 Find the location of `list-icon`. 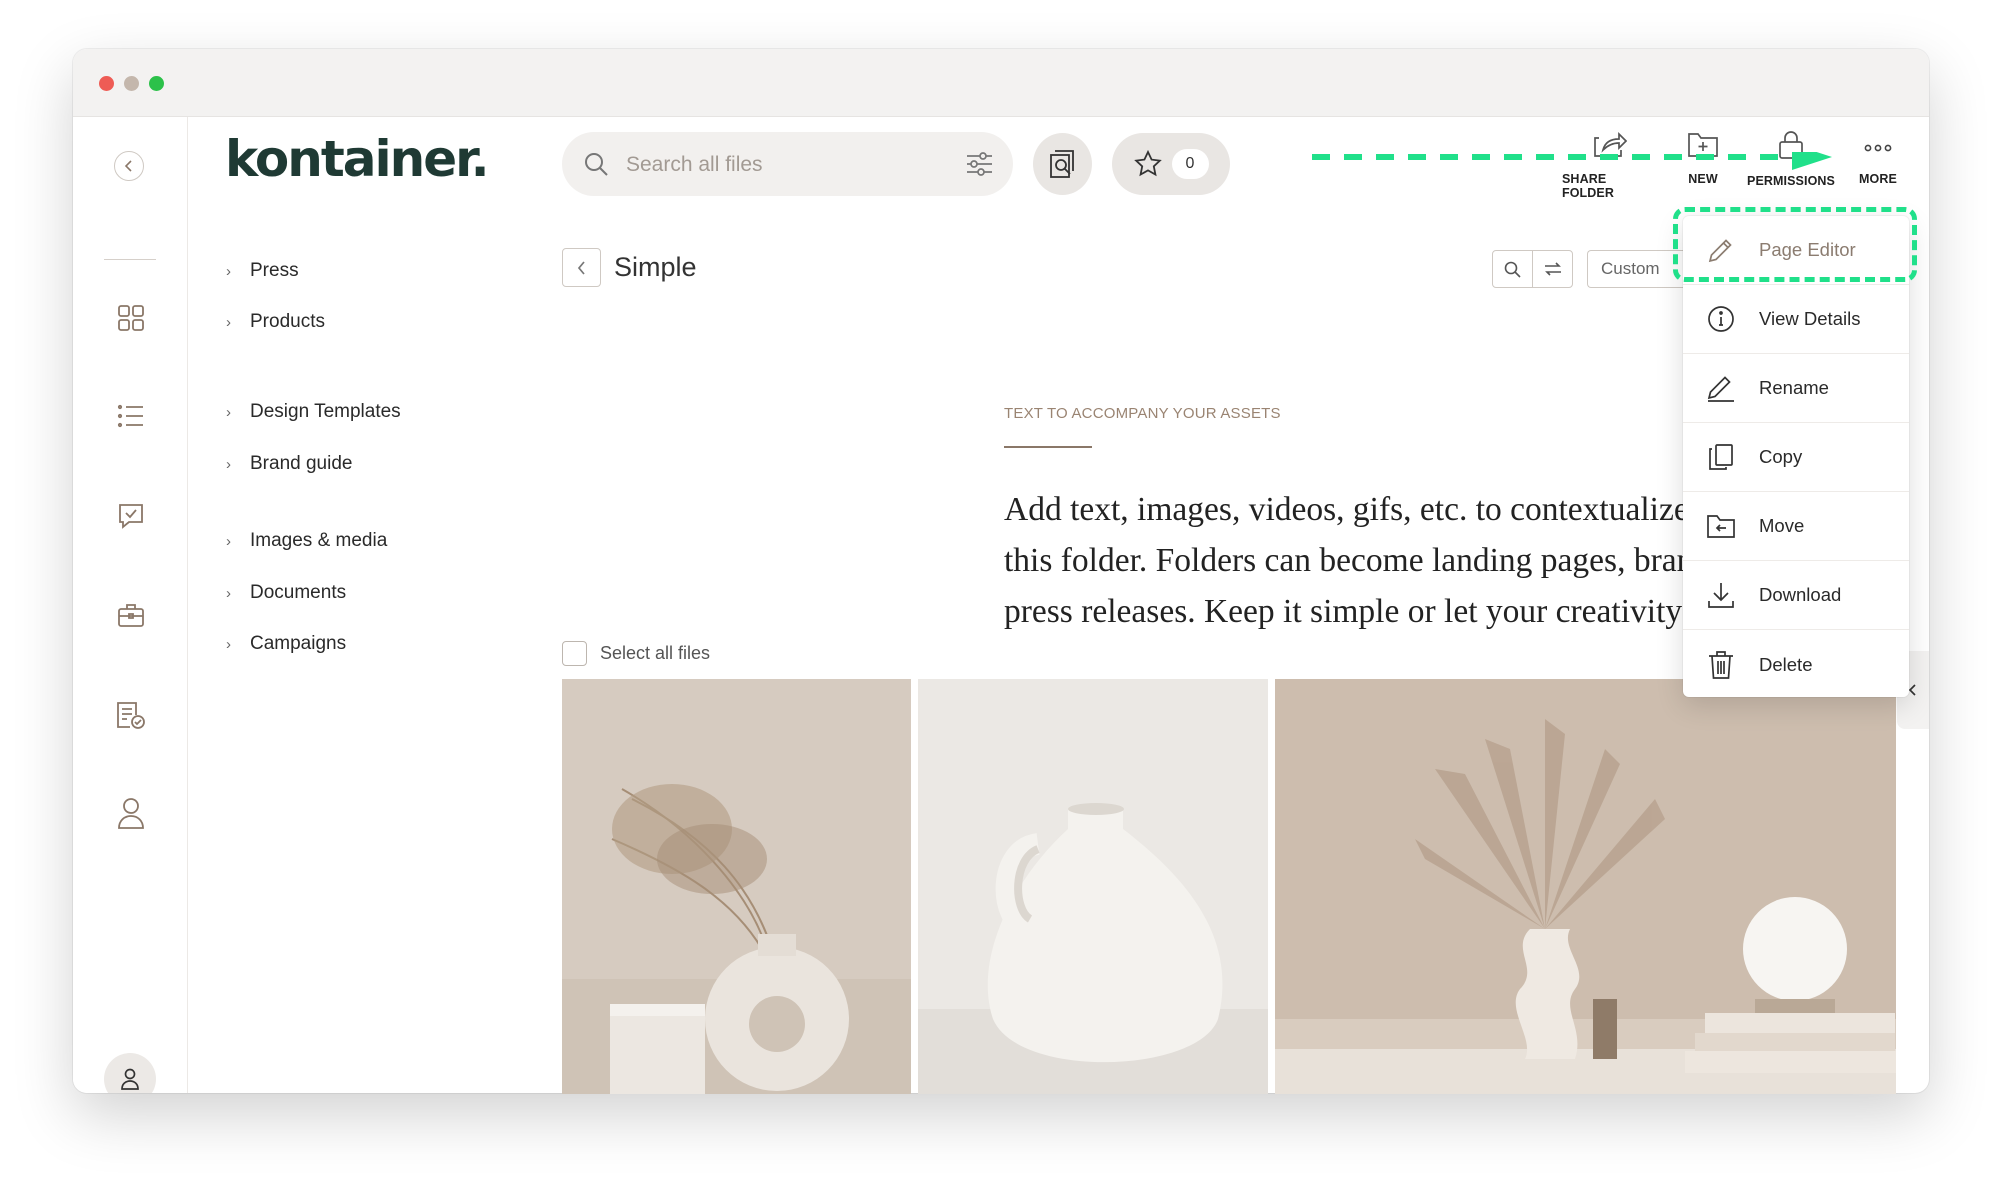

list-icon is located at coordinates (130, 416).